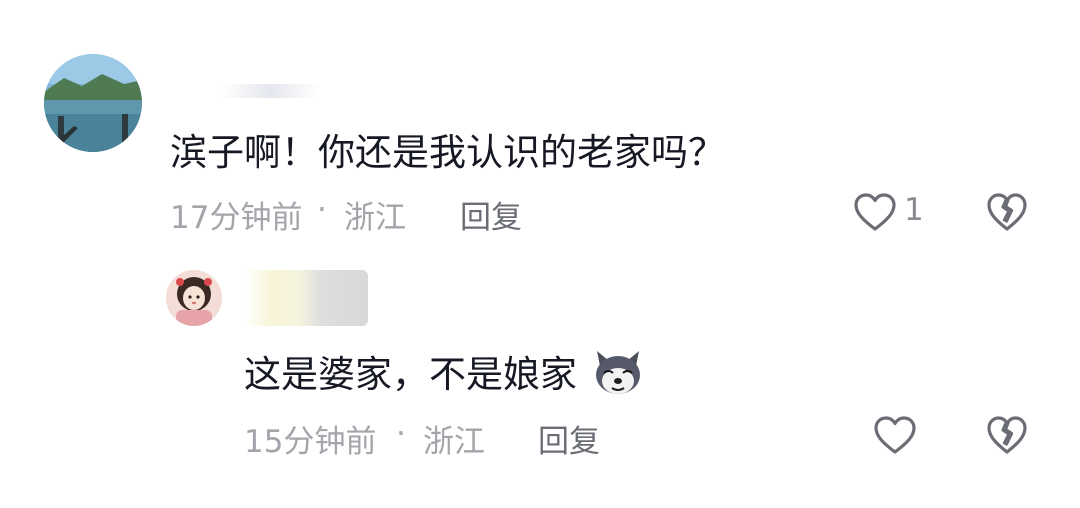 This screenshot has width=1080, height=508. Describe the element at coordinates (375, 218) in the screenshot. I see `comment-location: 浙江` at that location.